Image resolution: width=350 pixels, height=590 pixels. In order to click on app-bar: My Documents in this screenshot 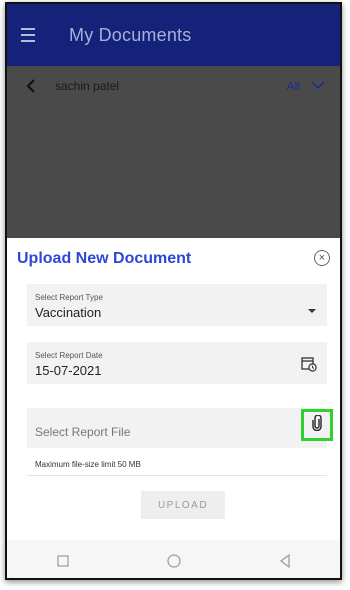, I will do `click(173, 35)`.